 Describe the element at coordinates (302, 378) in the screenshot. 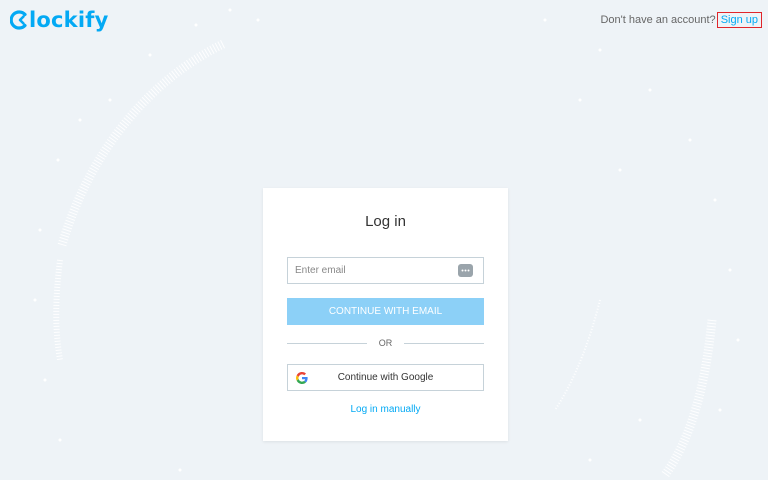

I see `google-g-icon` at that location.